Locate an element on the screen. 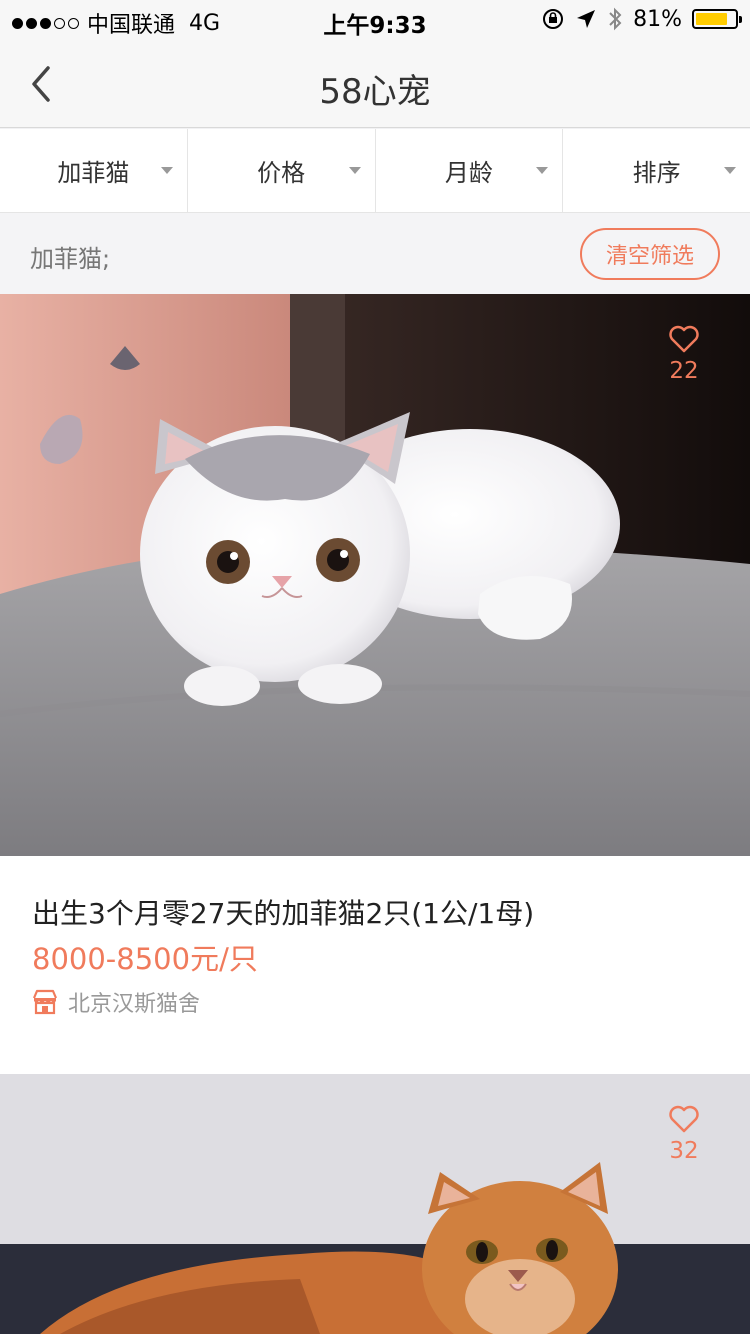 This screenshot has width=750, height=1334. filter-bar: 加菲猫 价格 月龄 排序 is located at coordinates (375, 171).